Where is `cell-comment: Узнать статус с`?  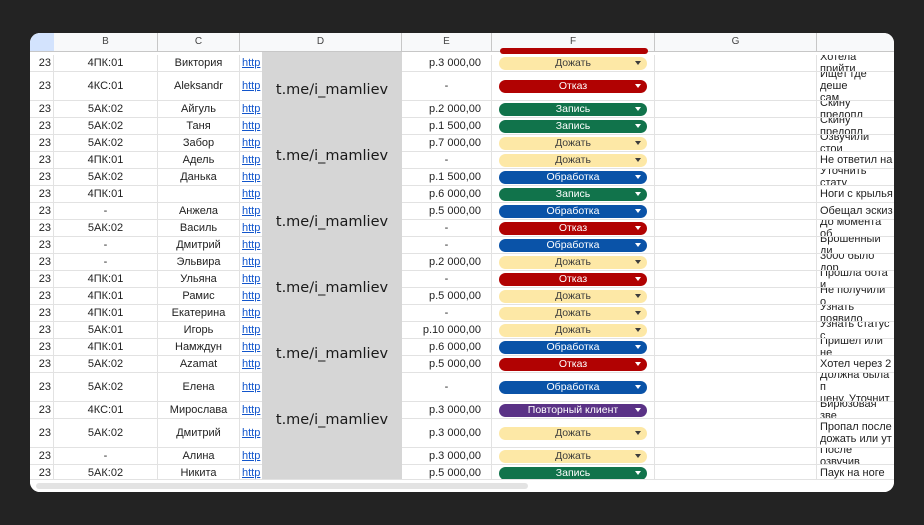
cell-comment: Узнать статус с is located at coordinates (855, 330).